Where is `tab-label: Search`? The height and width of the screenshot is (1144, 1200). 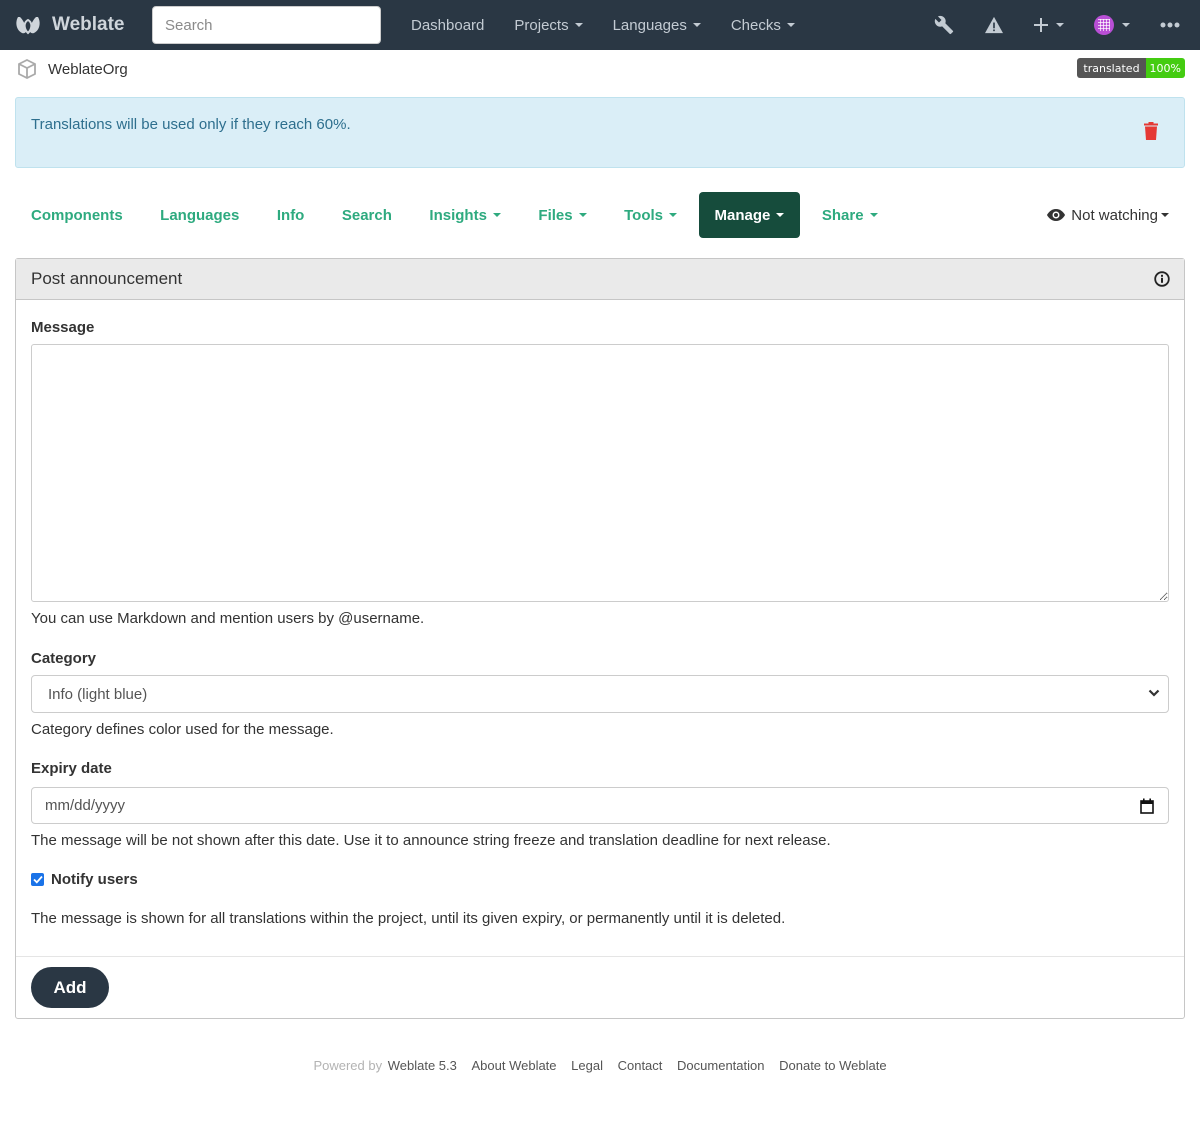 tab-label: Search is located at coordinates (366, 215).